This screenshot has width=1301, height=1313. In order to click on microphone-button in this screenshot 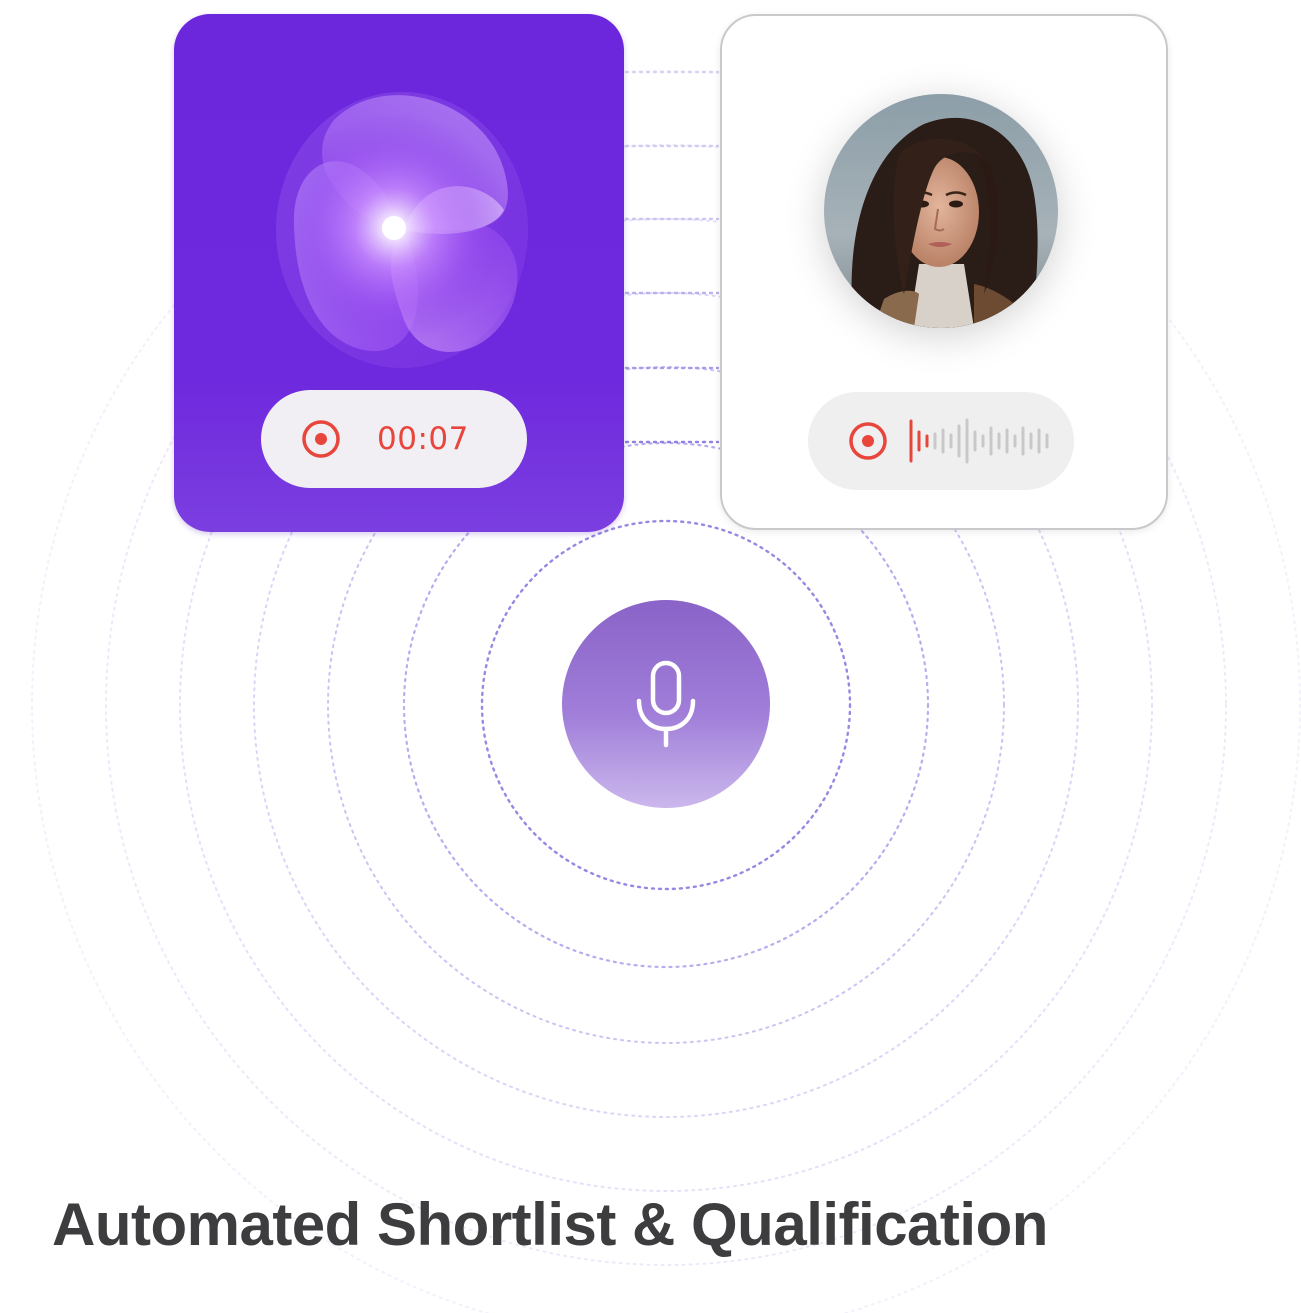, I will do `click(666, 704)`.